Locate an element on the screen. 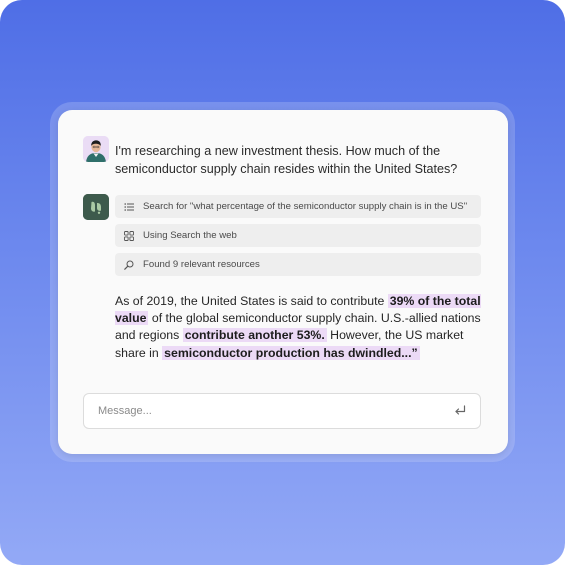  message-input is located at coordinates (263, 411).